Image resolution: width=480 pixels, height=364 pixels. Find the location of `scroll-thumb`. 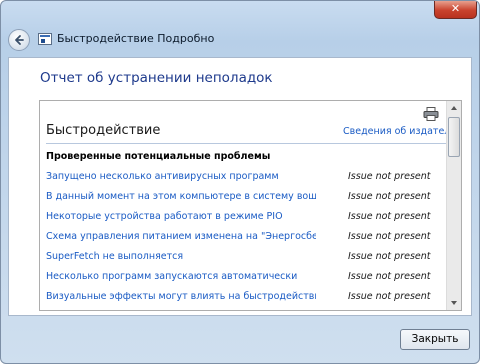

scroll-thumb is located at coordinates (454, 137).